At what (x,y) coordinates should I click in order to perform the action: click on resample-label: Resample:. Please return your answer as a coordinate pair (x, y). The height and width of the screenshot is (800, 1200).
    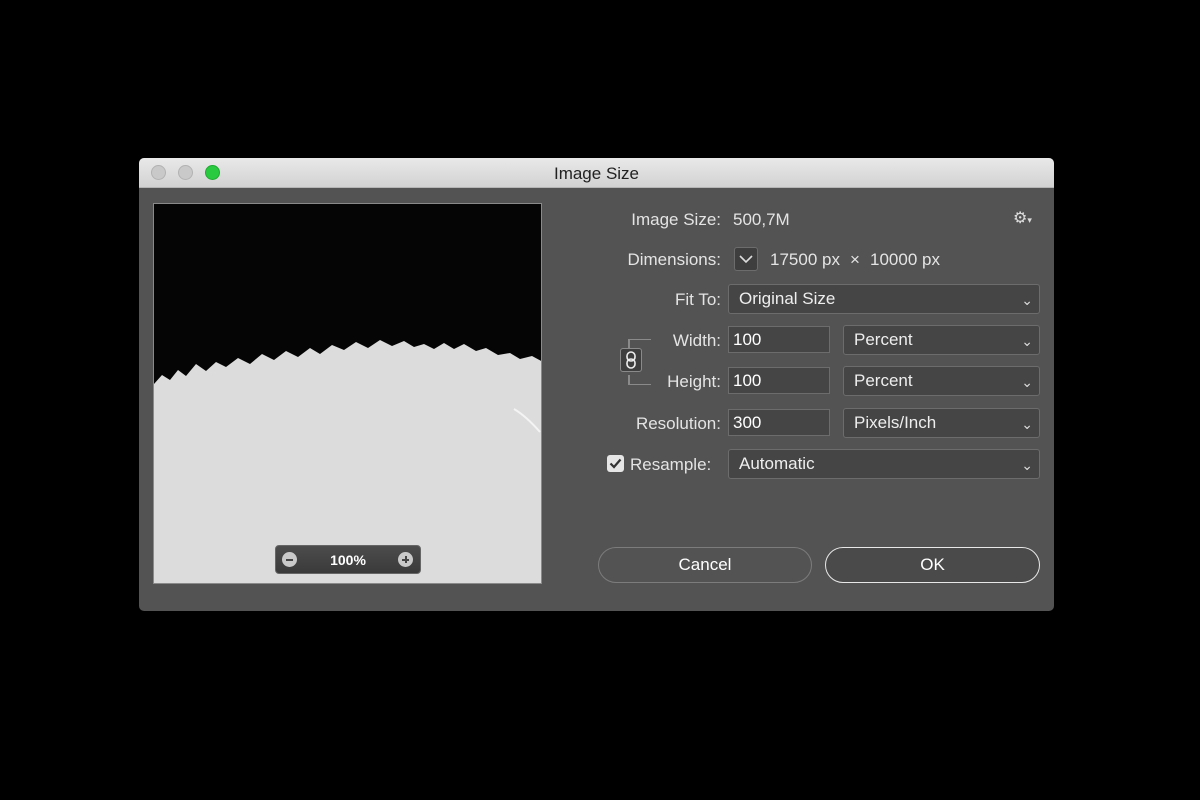
    Looking at the image, I should click on (671, 464).